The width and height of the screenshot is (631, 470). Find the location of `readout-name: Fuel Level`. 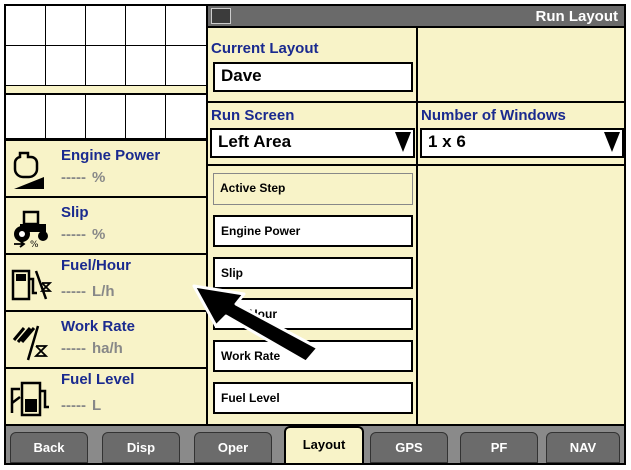

readout-name: Fuel Level is located at coordinates (98, 379).